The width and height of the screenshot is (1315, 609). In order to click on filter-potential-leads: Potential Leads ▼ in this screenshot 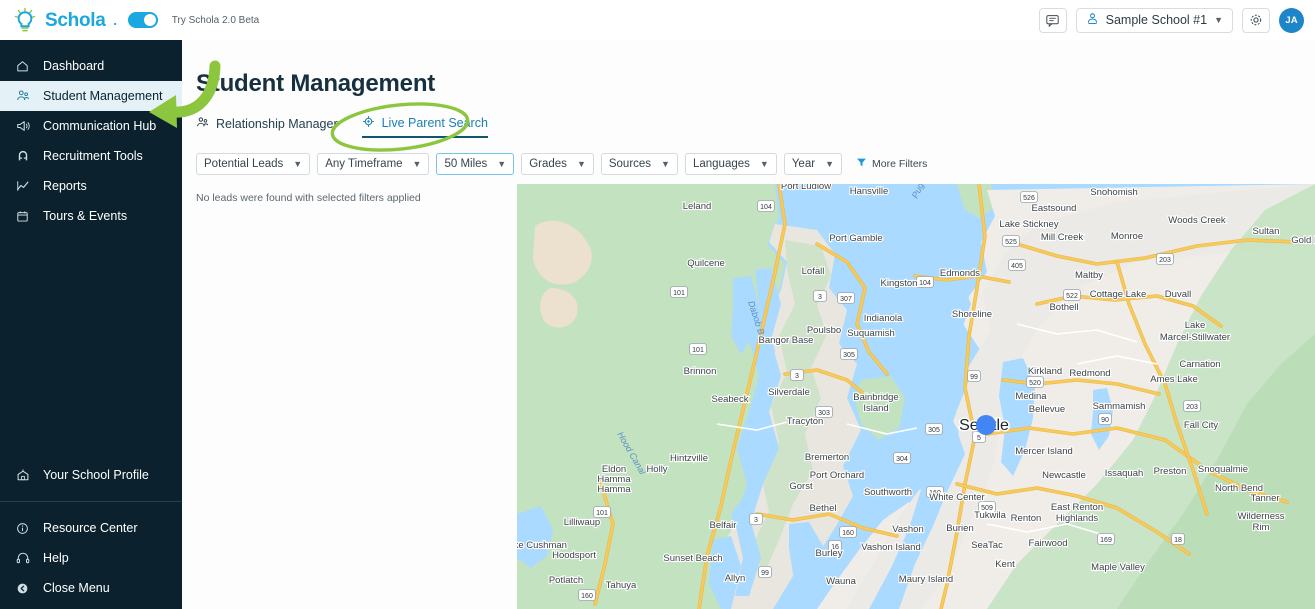, I will do `click(253, 164)`.